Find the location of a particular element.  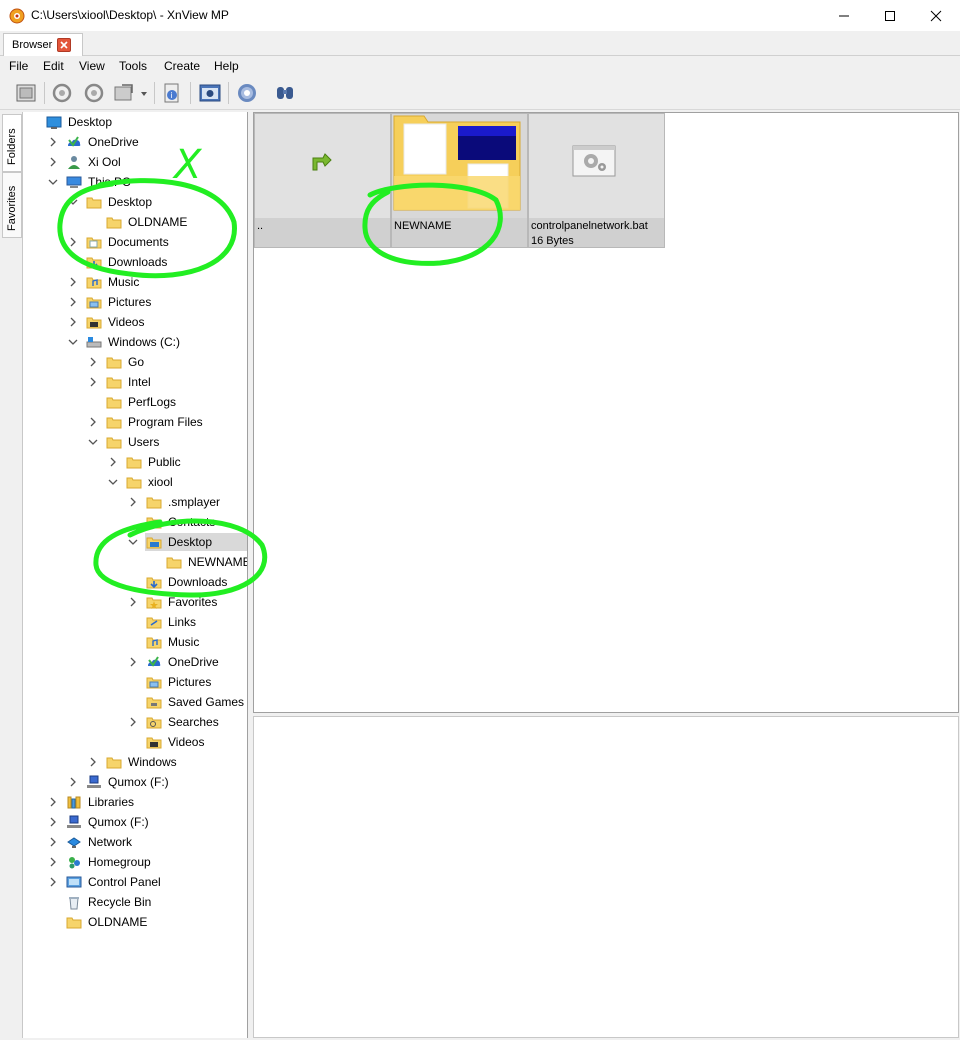

menu-edit: Edit is located at coordinates (53, 66).